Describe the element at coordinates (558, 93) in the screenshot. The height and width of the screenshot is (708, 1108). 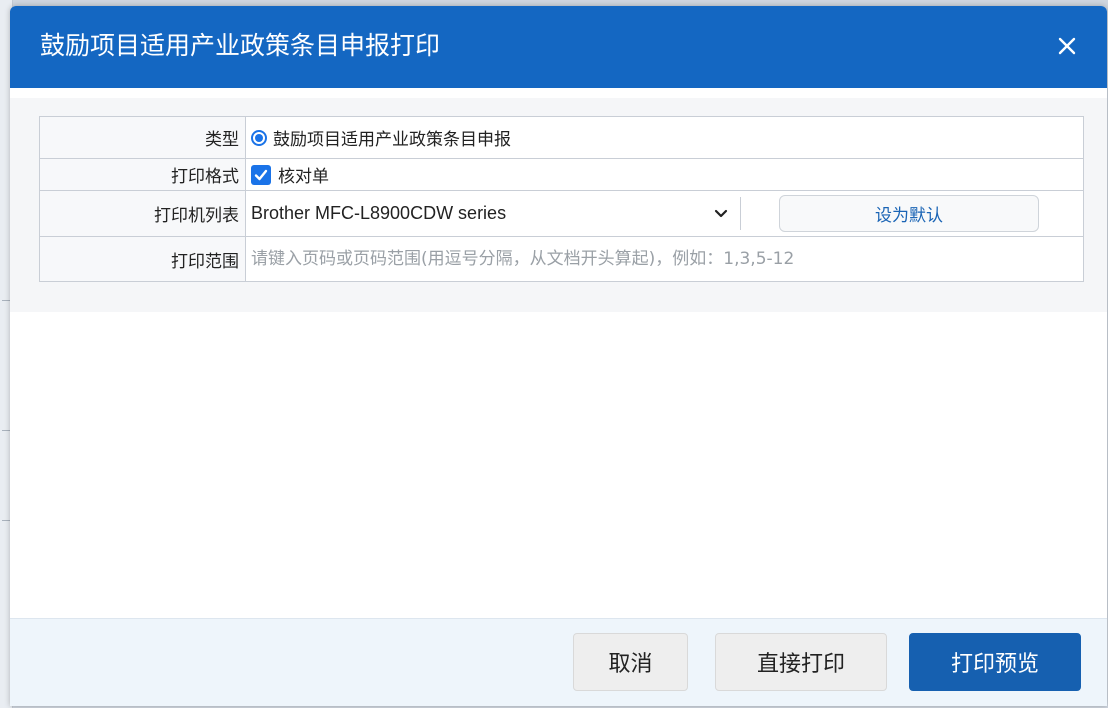
I see `header-spacer` at that location.